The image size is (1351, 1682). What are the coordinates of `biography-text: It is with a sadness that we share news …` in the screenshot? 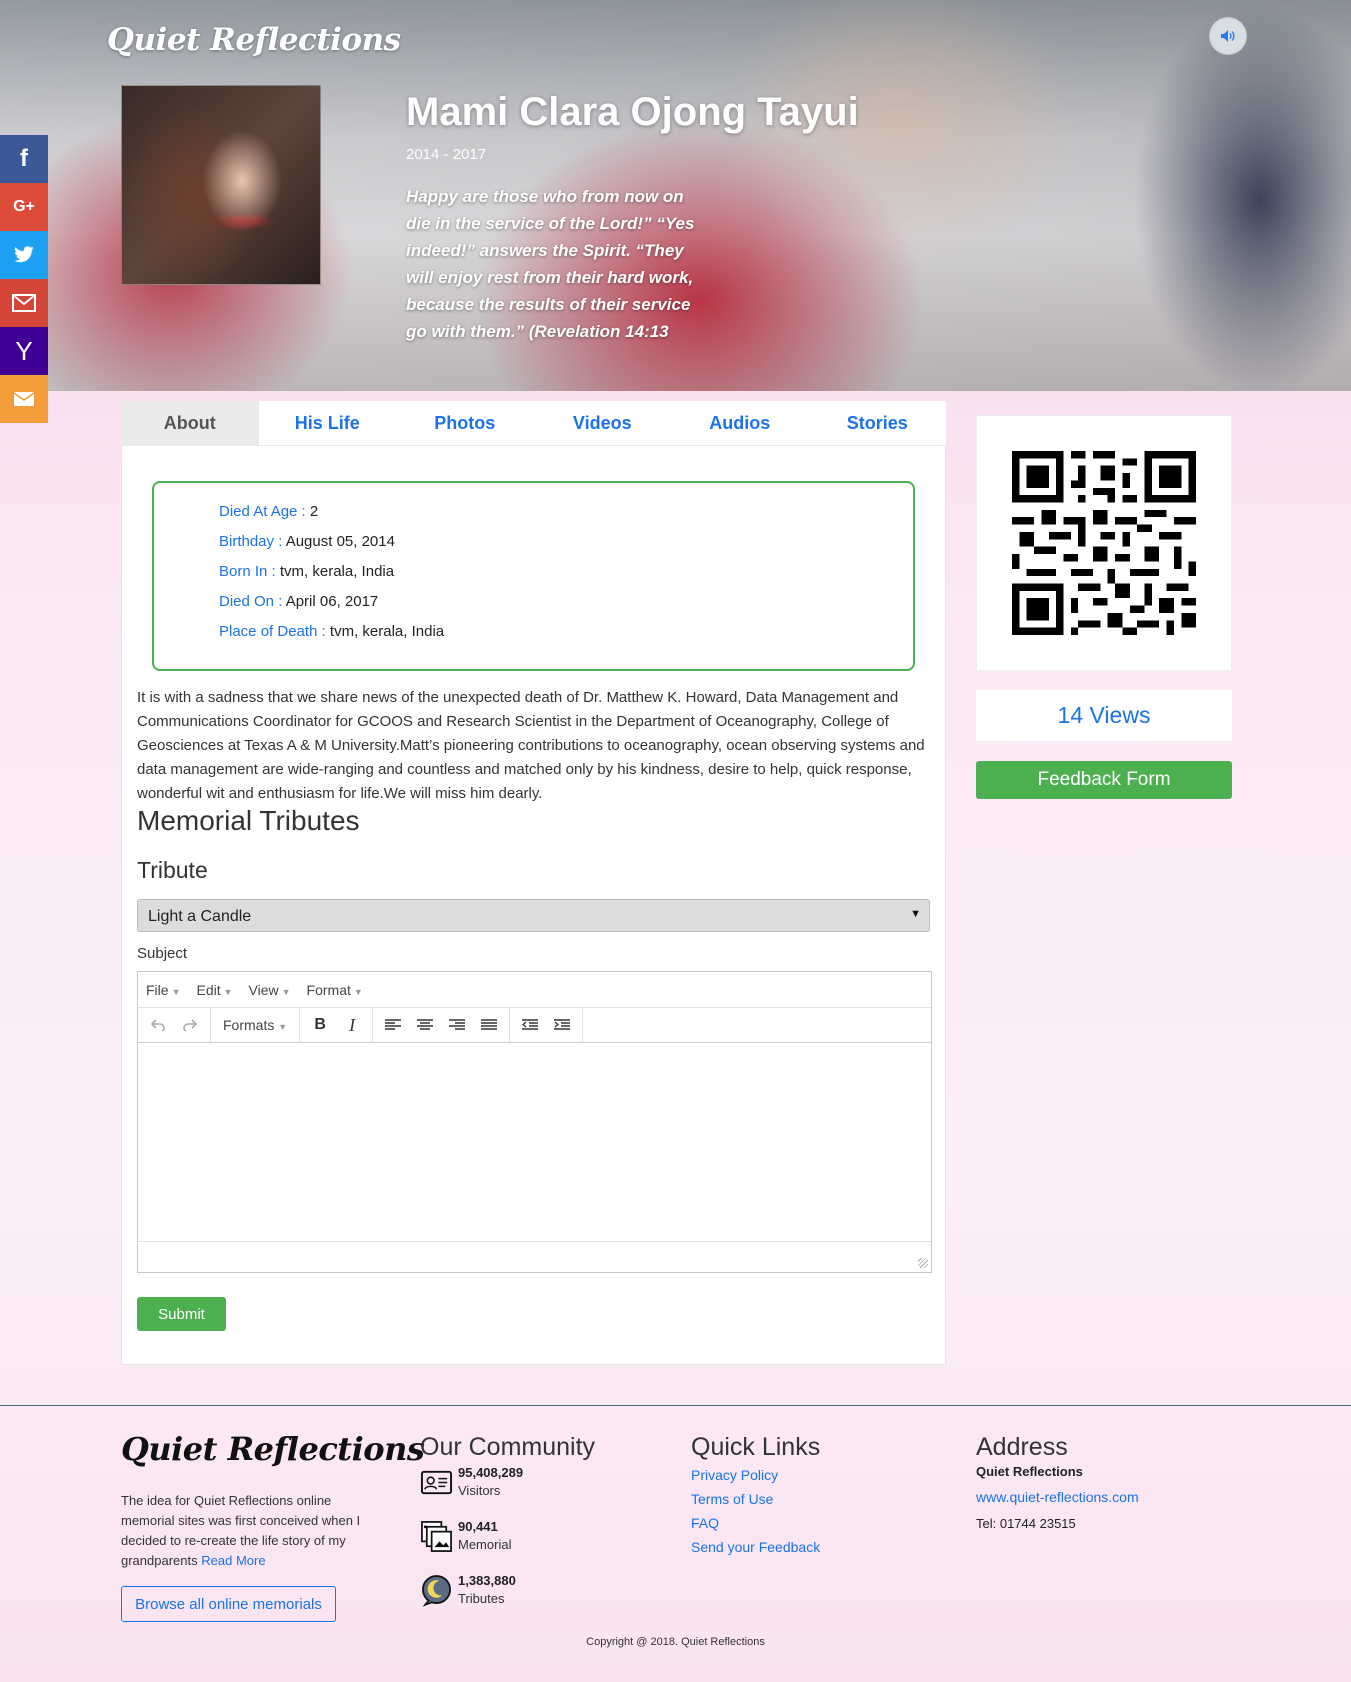 It's located at (531, 745).